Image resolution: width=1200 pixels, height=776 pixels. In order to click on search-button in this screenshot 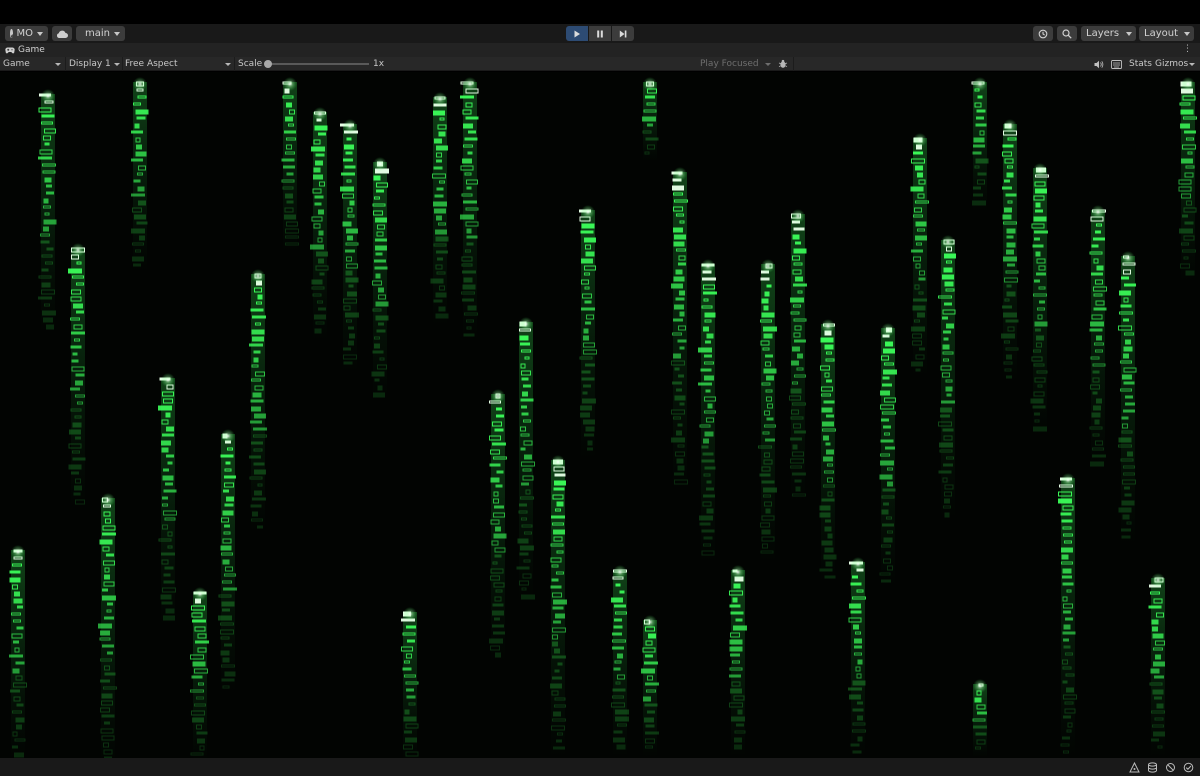, I will do `click(1067, 33)`.